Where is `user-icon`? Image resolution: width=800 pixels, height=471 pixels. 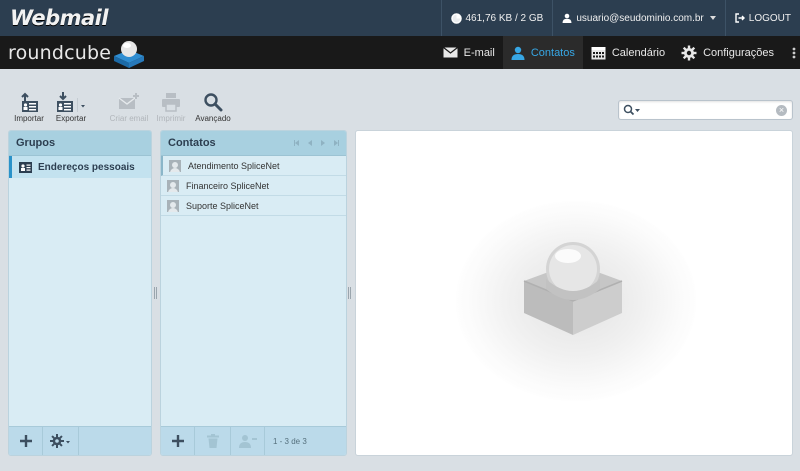 user-icon is located at coordinates (567, 18).